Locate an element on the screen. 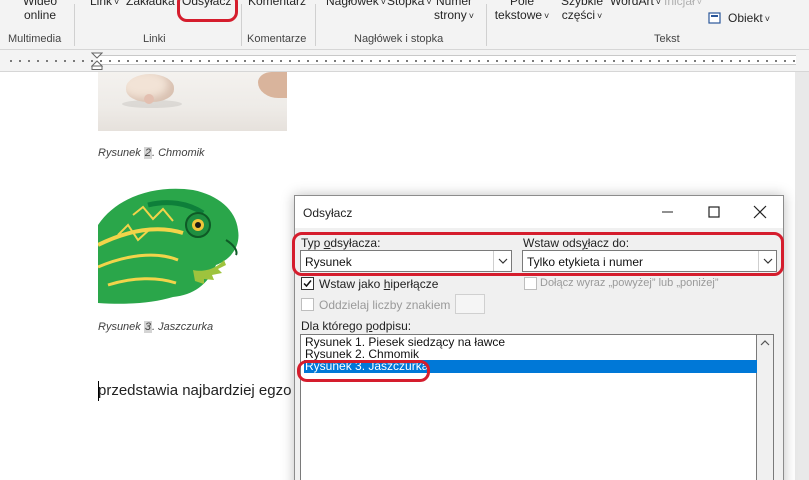 The width and height of the screenshot is (809, 480). indent-marker-icon is located at coordinates (97, 61).